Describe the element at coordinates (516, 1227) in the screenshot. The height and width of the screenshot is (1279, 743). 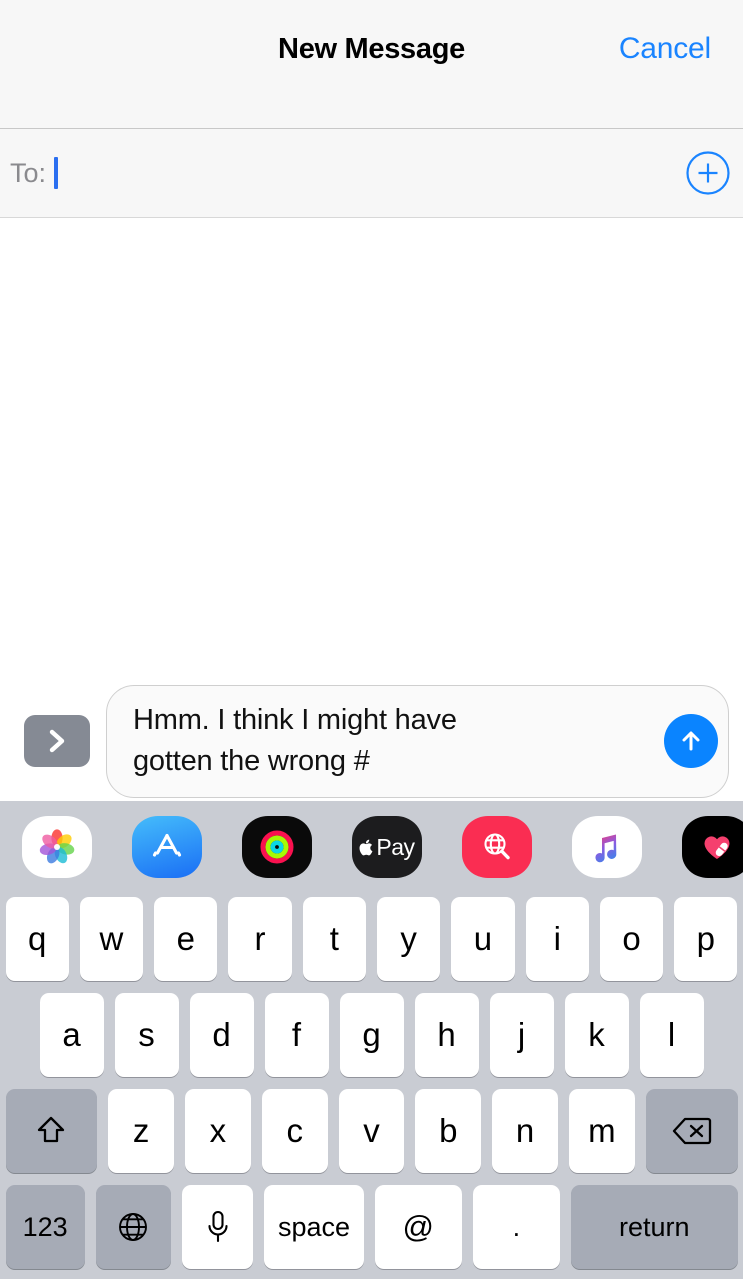
I see `period-key: .` at that location.